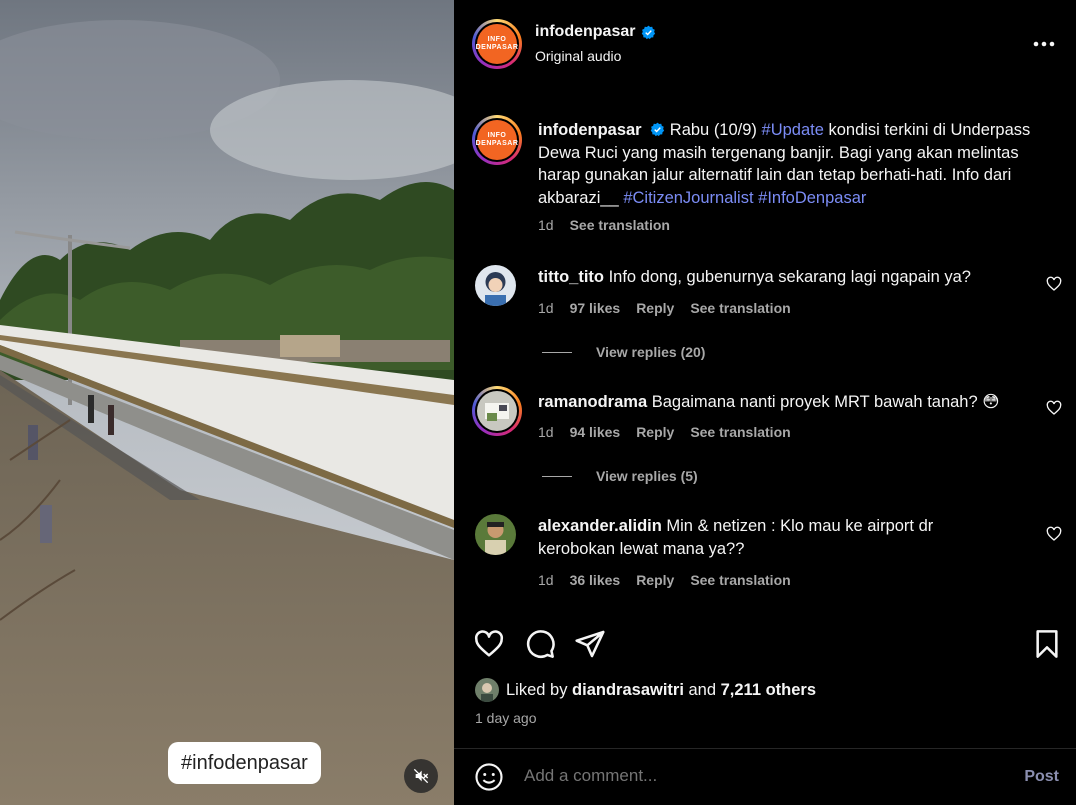 The image size is (1076, 805). What do you see at coordinates (571, 277) in the screenshot?
I see `commenter-username: titto_tito` at bounding box center [571, 277].